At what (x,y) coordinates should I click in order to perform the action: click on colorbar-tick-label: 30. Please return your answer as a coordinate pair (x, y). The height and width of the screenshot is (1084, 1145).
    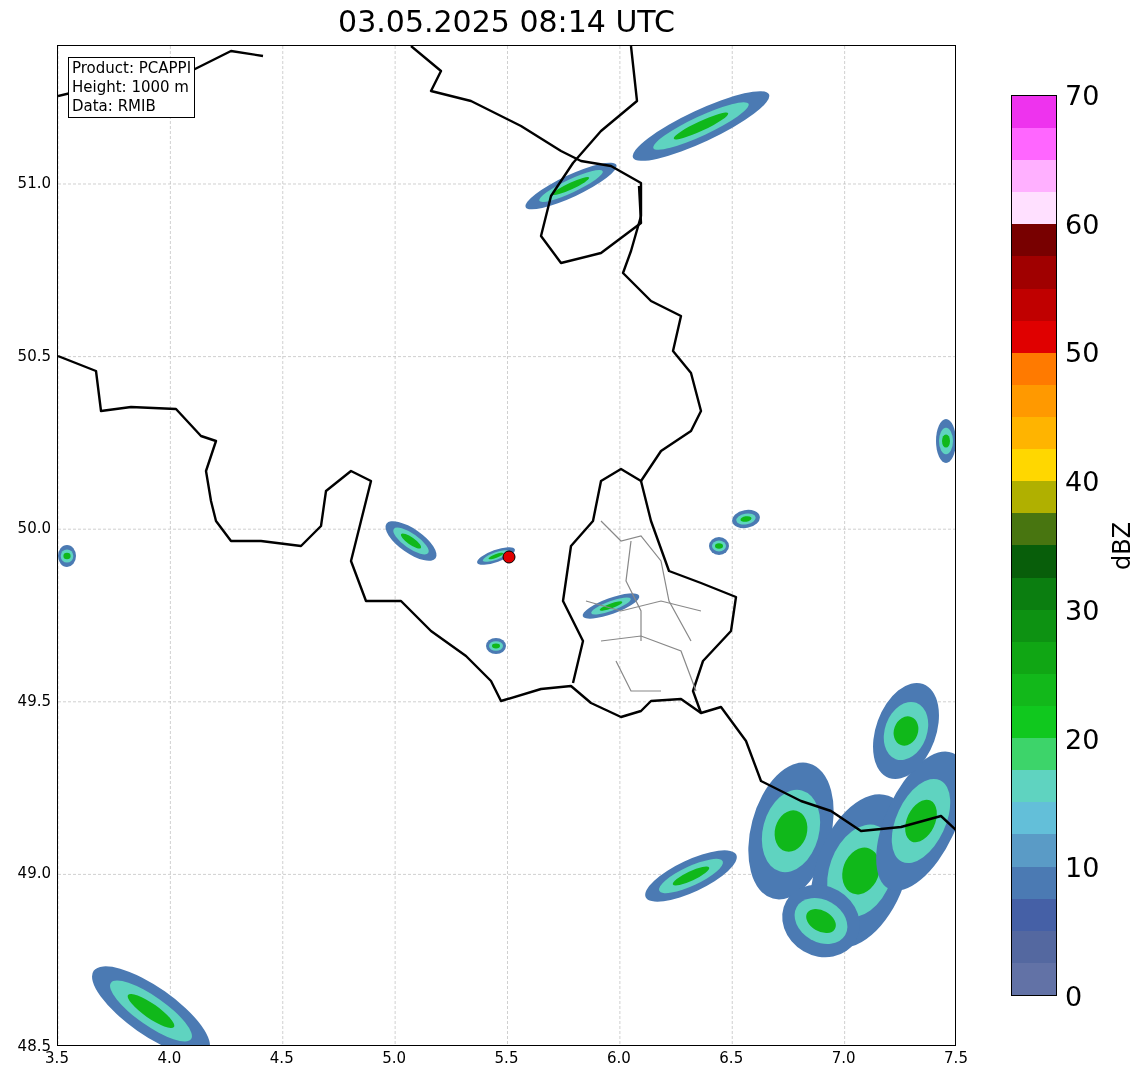
    Looking at the image, I should click on (1082, 610).